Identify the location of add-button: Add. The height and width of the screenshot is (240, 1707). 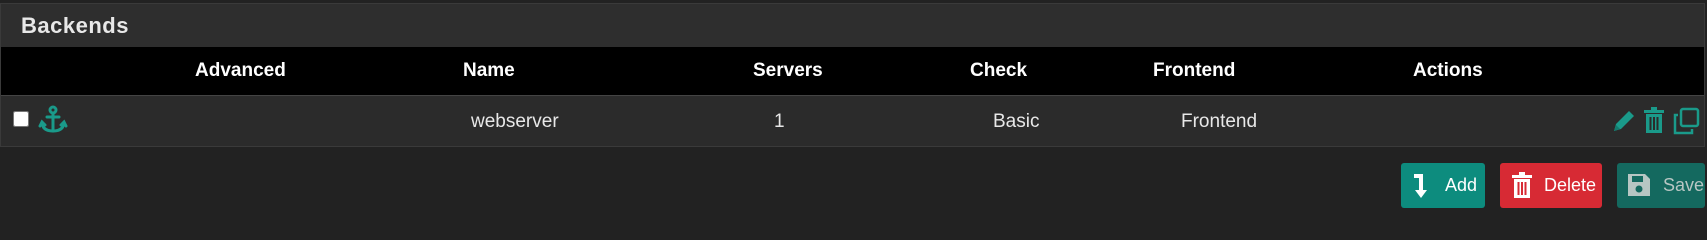
(1443, 185).